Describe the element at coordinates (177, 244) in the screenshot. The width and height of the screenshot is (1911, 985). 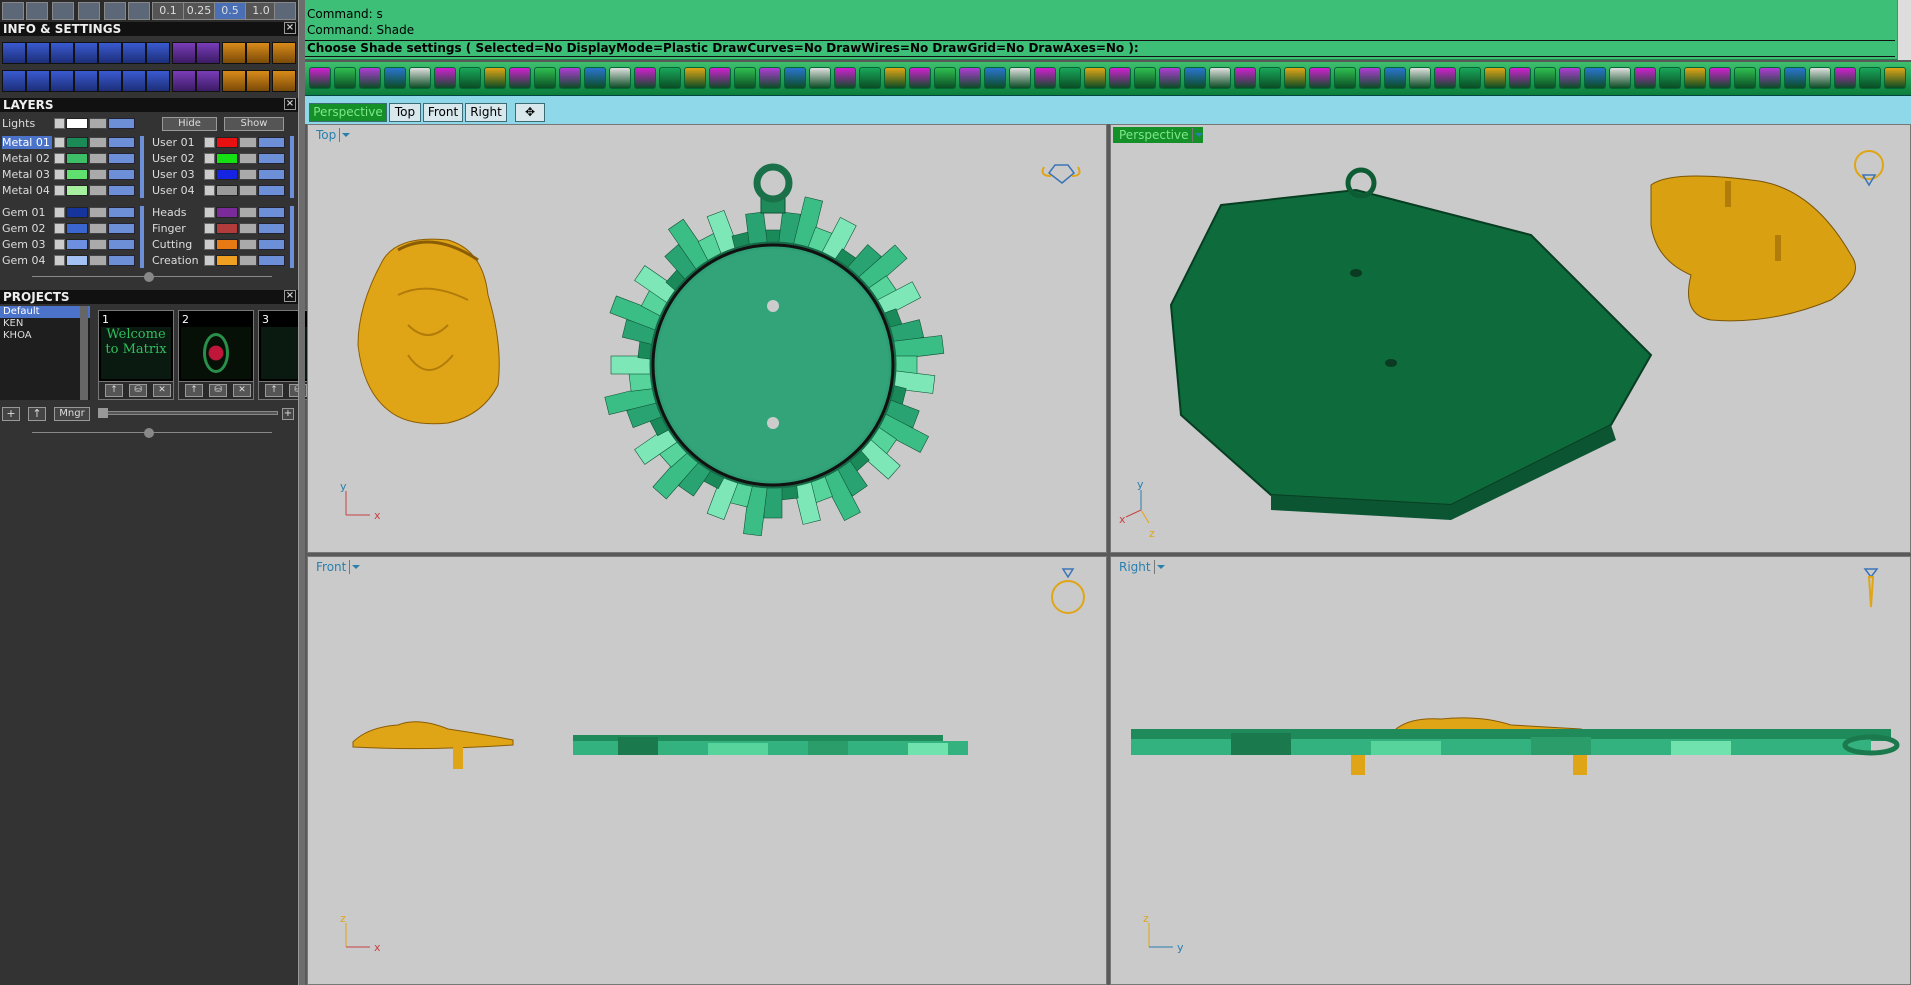
I see `layer-name: Cutting` at that location.